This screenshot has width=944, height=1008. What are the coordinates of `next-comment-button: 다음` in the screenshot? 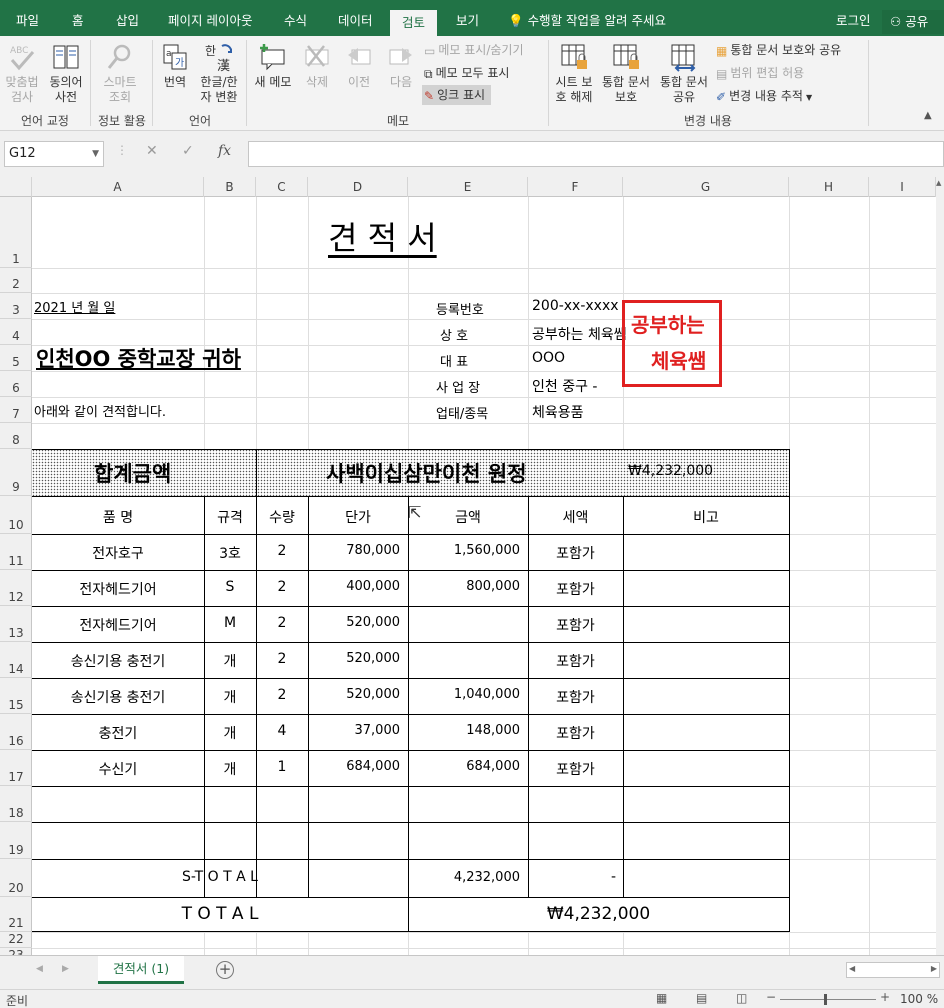 It's located at (401, 66).